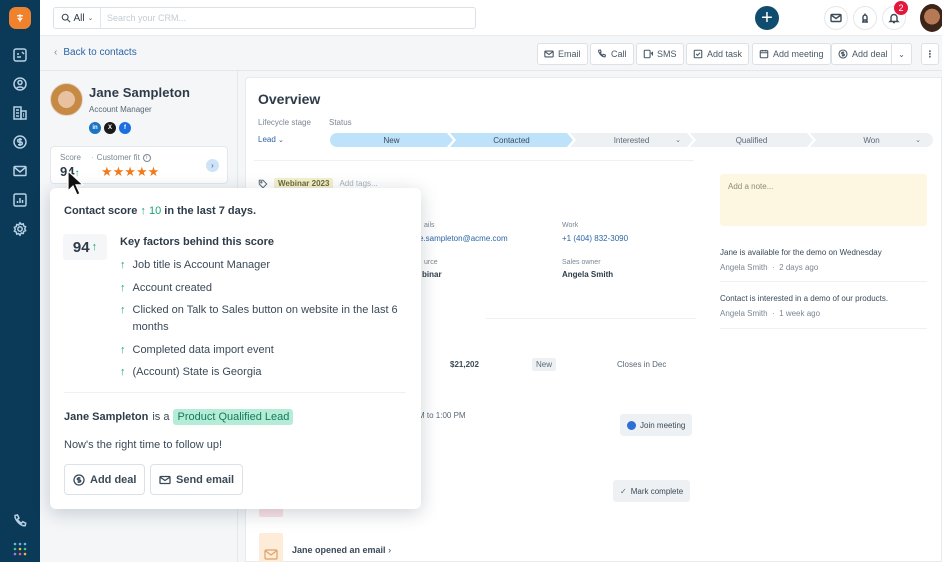  What do you see at coordinates (391, 140) in the screenshot?
I see `stage-new: New` at bounding box center [391, 140].